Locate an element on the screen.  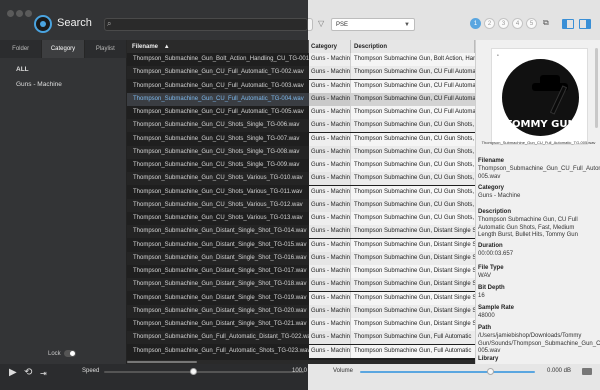
copy-icon: ⧉ is located at coordinates (546, 23).